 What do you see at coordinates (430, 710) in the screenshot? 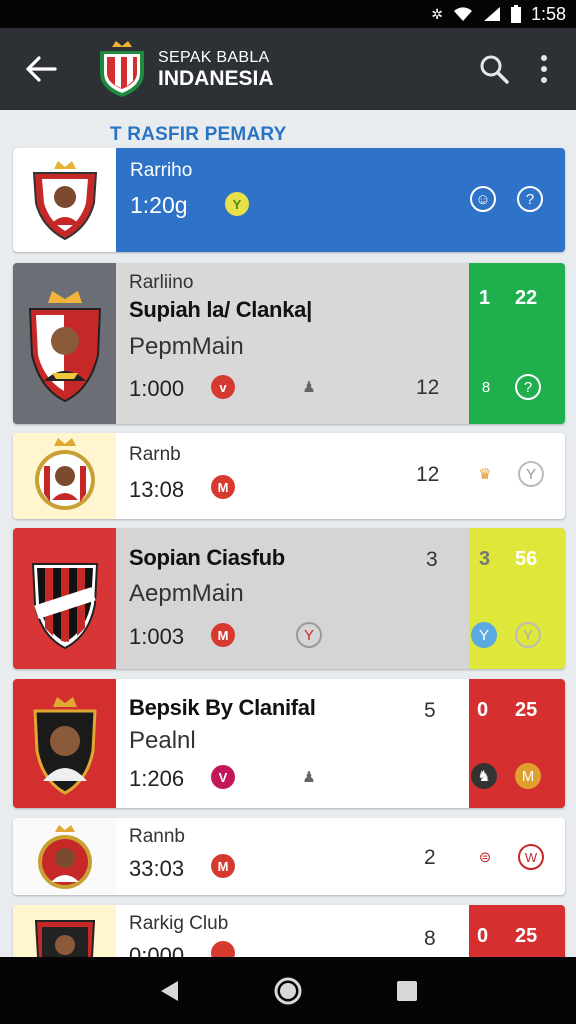
I see `card-count: 5` at bounding box center [430, 710].